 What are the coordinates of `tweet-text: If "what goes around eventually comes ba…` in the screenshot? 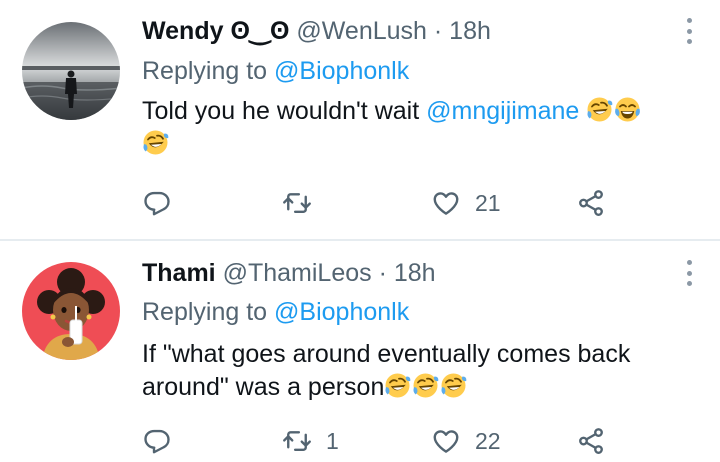 It's located at (422, 371).